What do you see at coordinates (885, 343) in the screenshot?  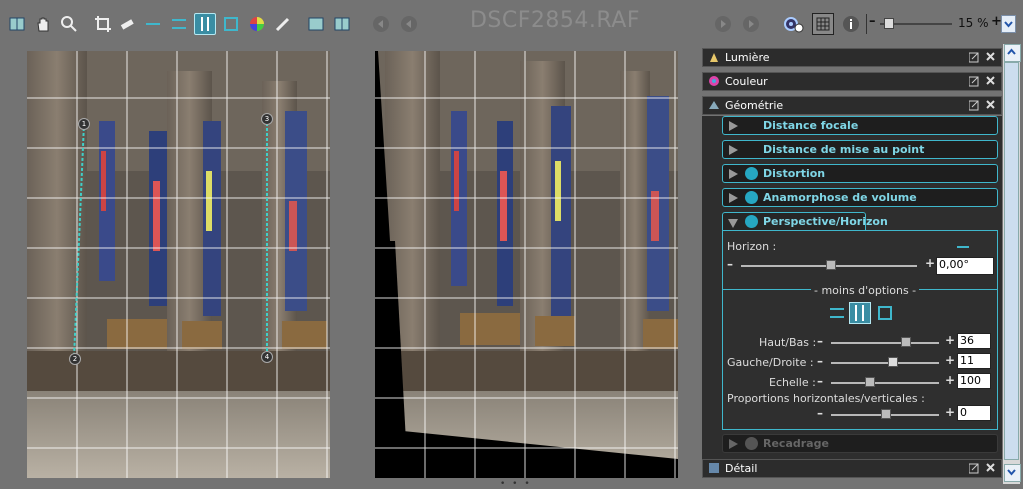 I see `haut-bas-slider` at bounding box center [885, 343].